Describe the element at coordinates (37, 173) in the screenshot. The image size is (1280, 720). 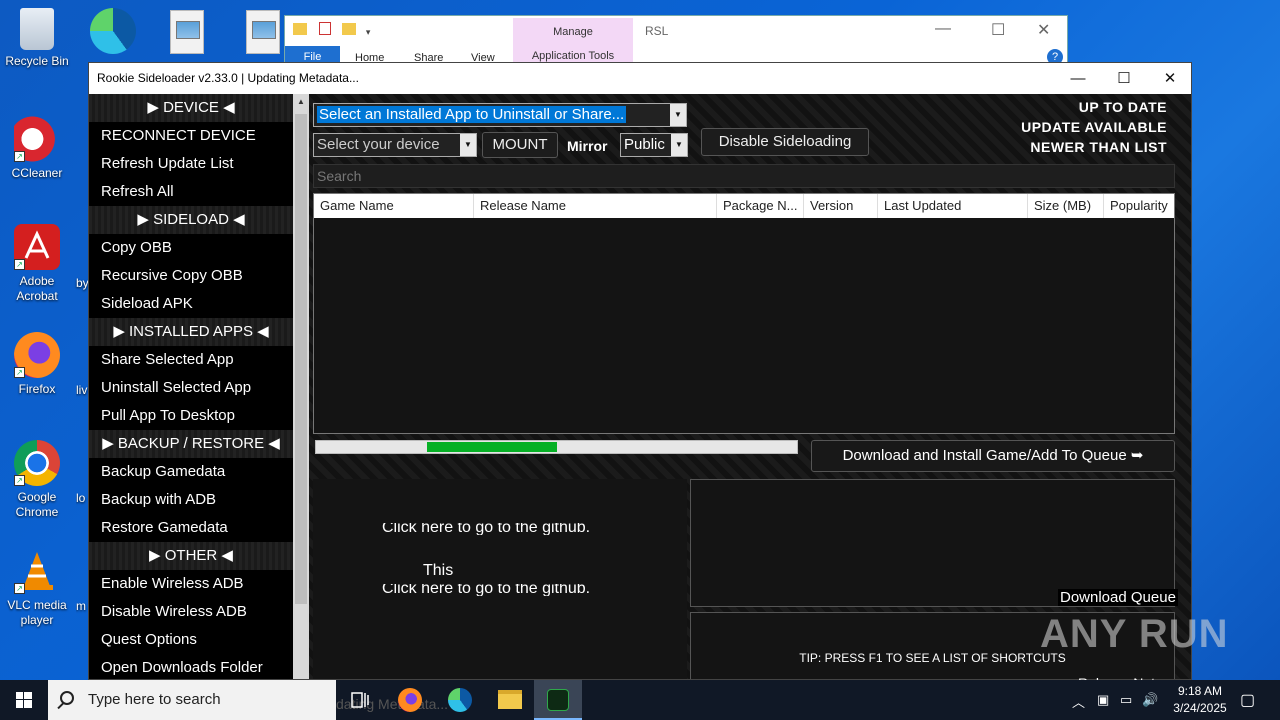
I see `desktop-icon-label: CCleaner` at that location.